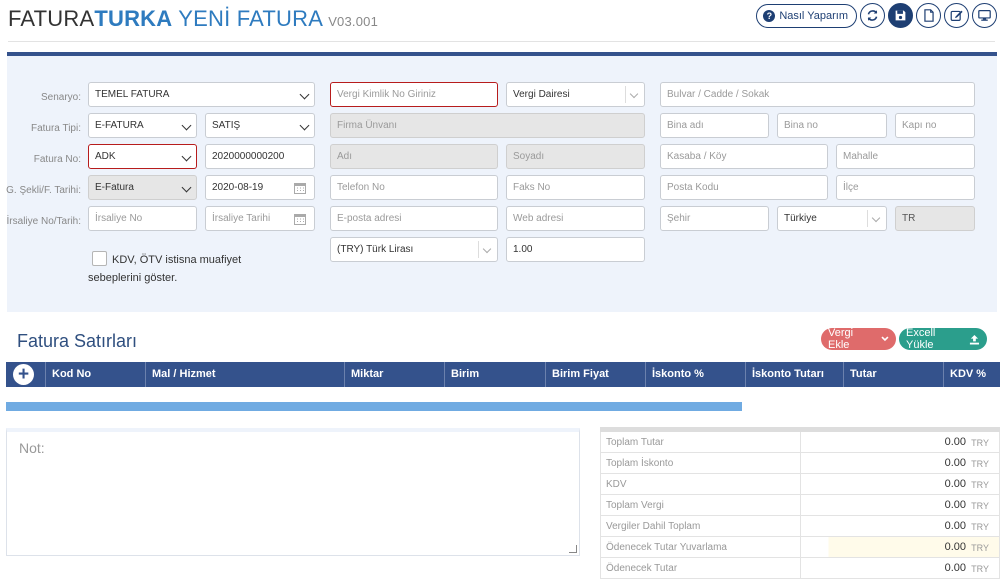 This screenshot has width=1003, height=587. I want to click on fatura-prefix-value: ADK, so click(105, 156).